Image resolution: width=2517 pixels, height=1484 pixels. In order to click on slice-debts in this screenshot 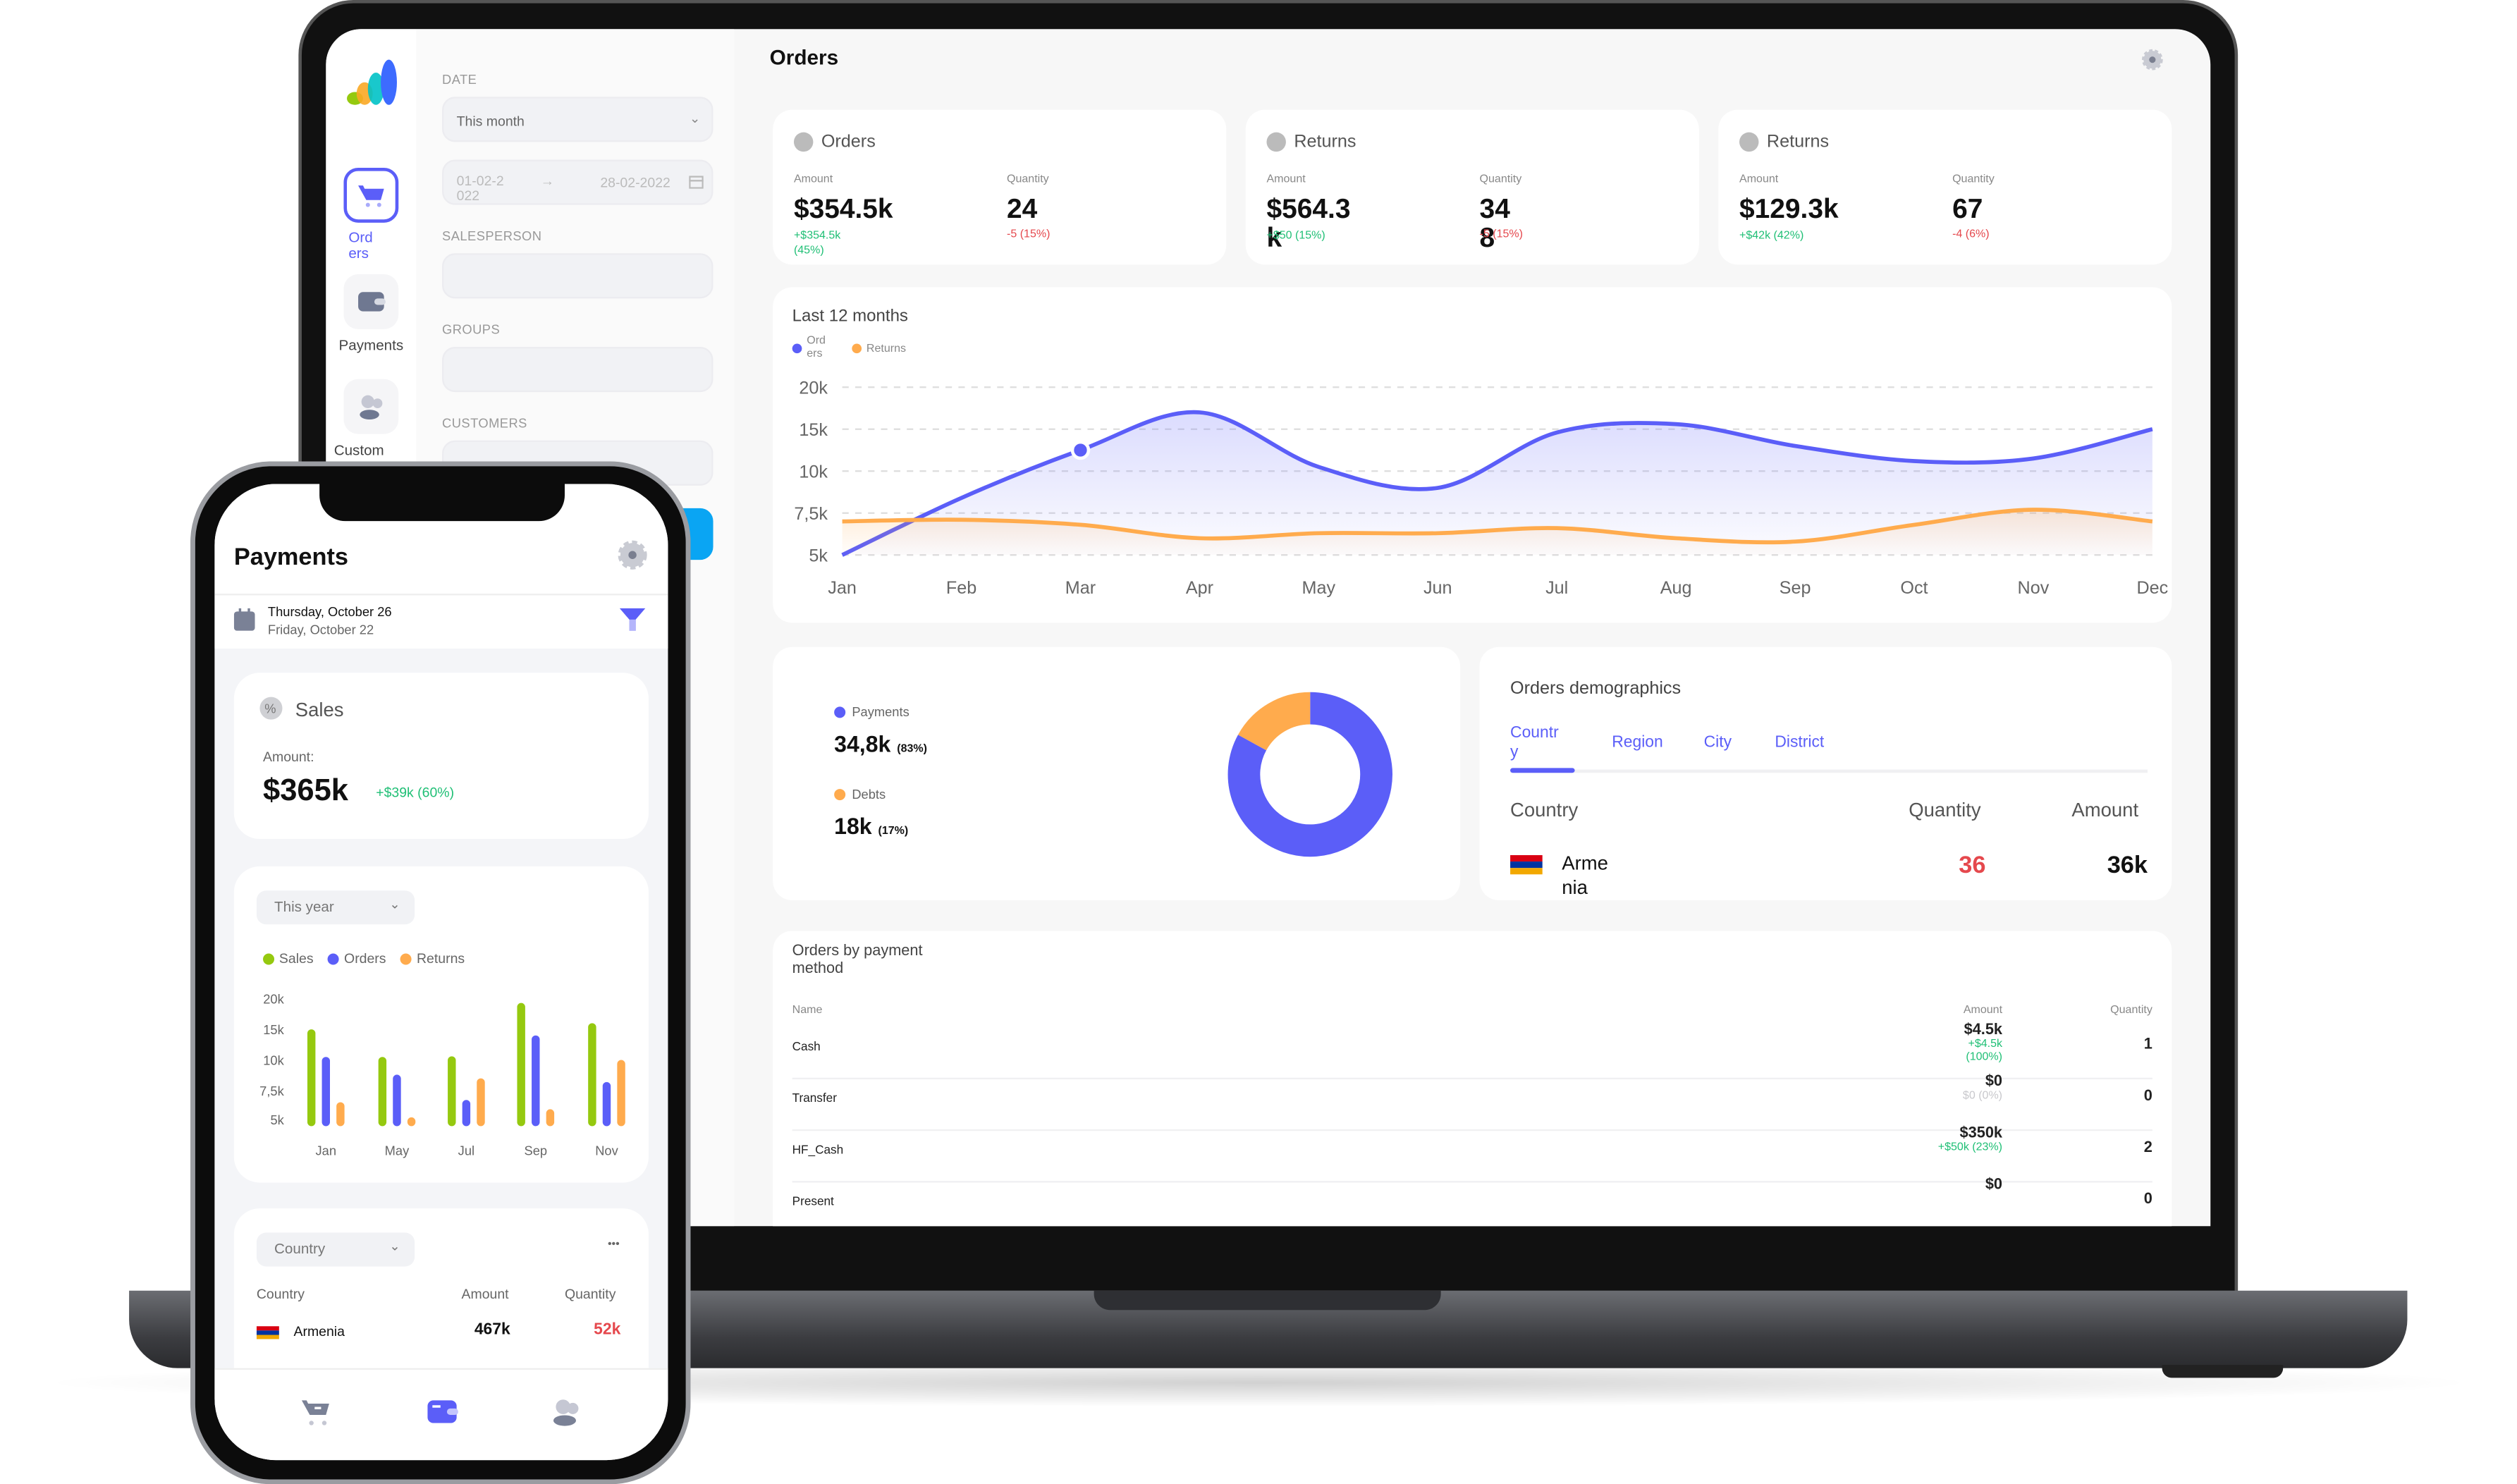, I will do `click(1274, 722)`.